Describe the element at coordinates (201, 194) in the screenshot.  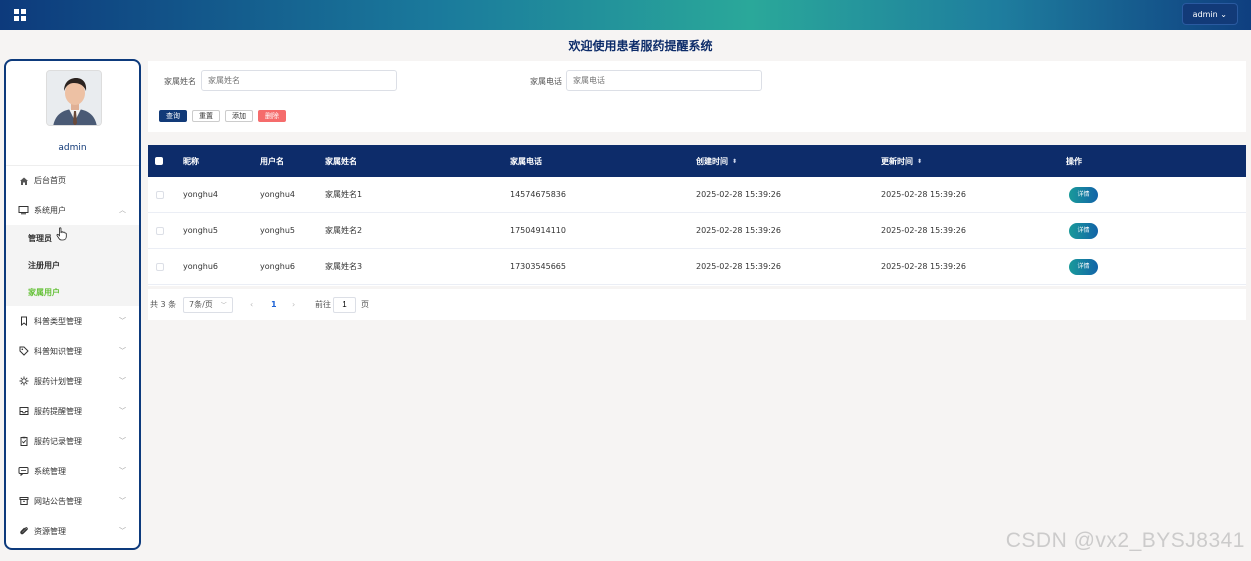
I see `cell-nickname: yonghu4` at that location.